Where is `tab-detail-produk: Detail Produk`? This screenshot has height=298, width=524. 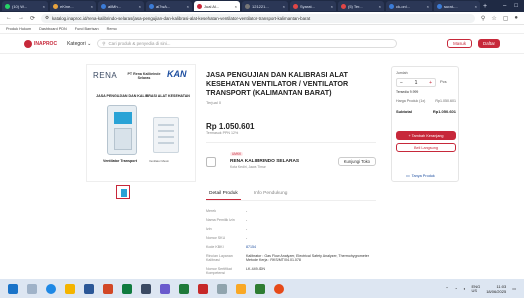
tab-detail-produk: Detail Produk is located at coordinates (223, 194).